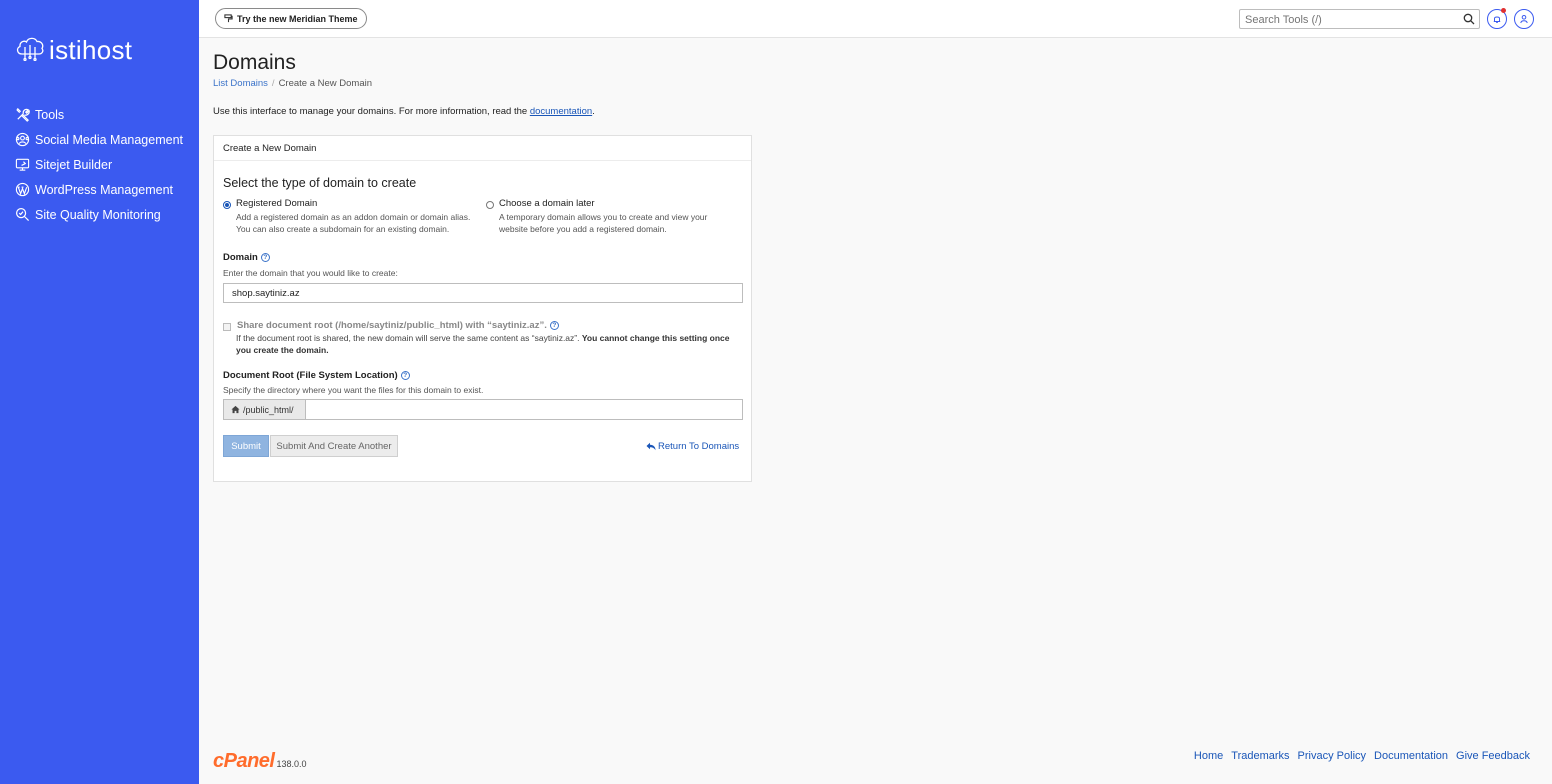 The image size is (1552, 784). What do you see at coordinates (297, 18) in the screenshot?
I see `theme-button-label: Try the new Meridian Theme` at bounding box center [297, 18].